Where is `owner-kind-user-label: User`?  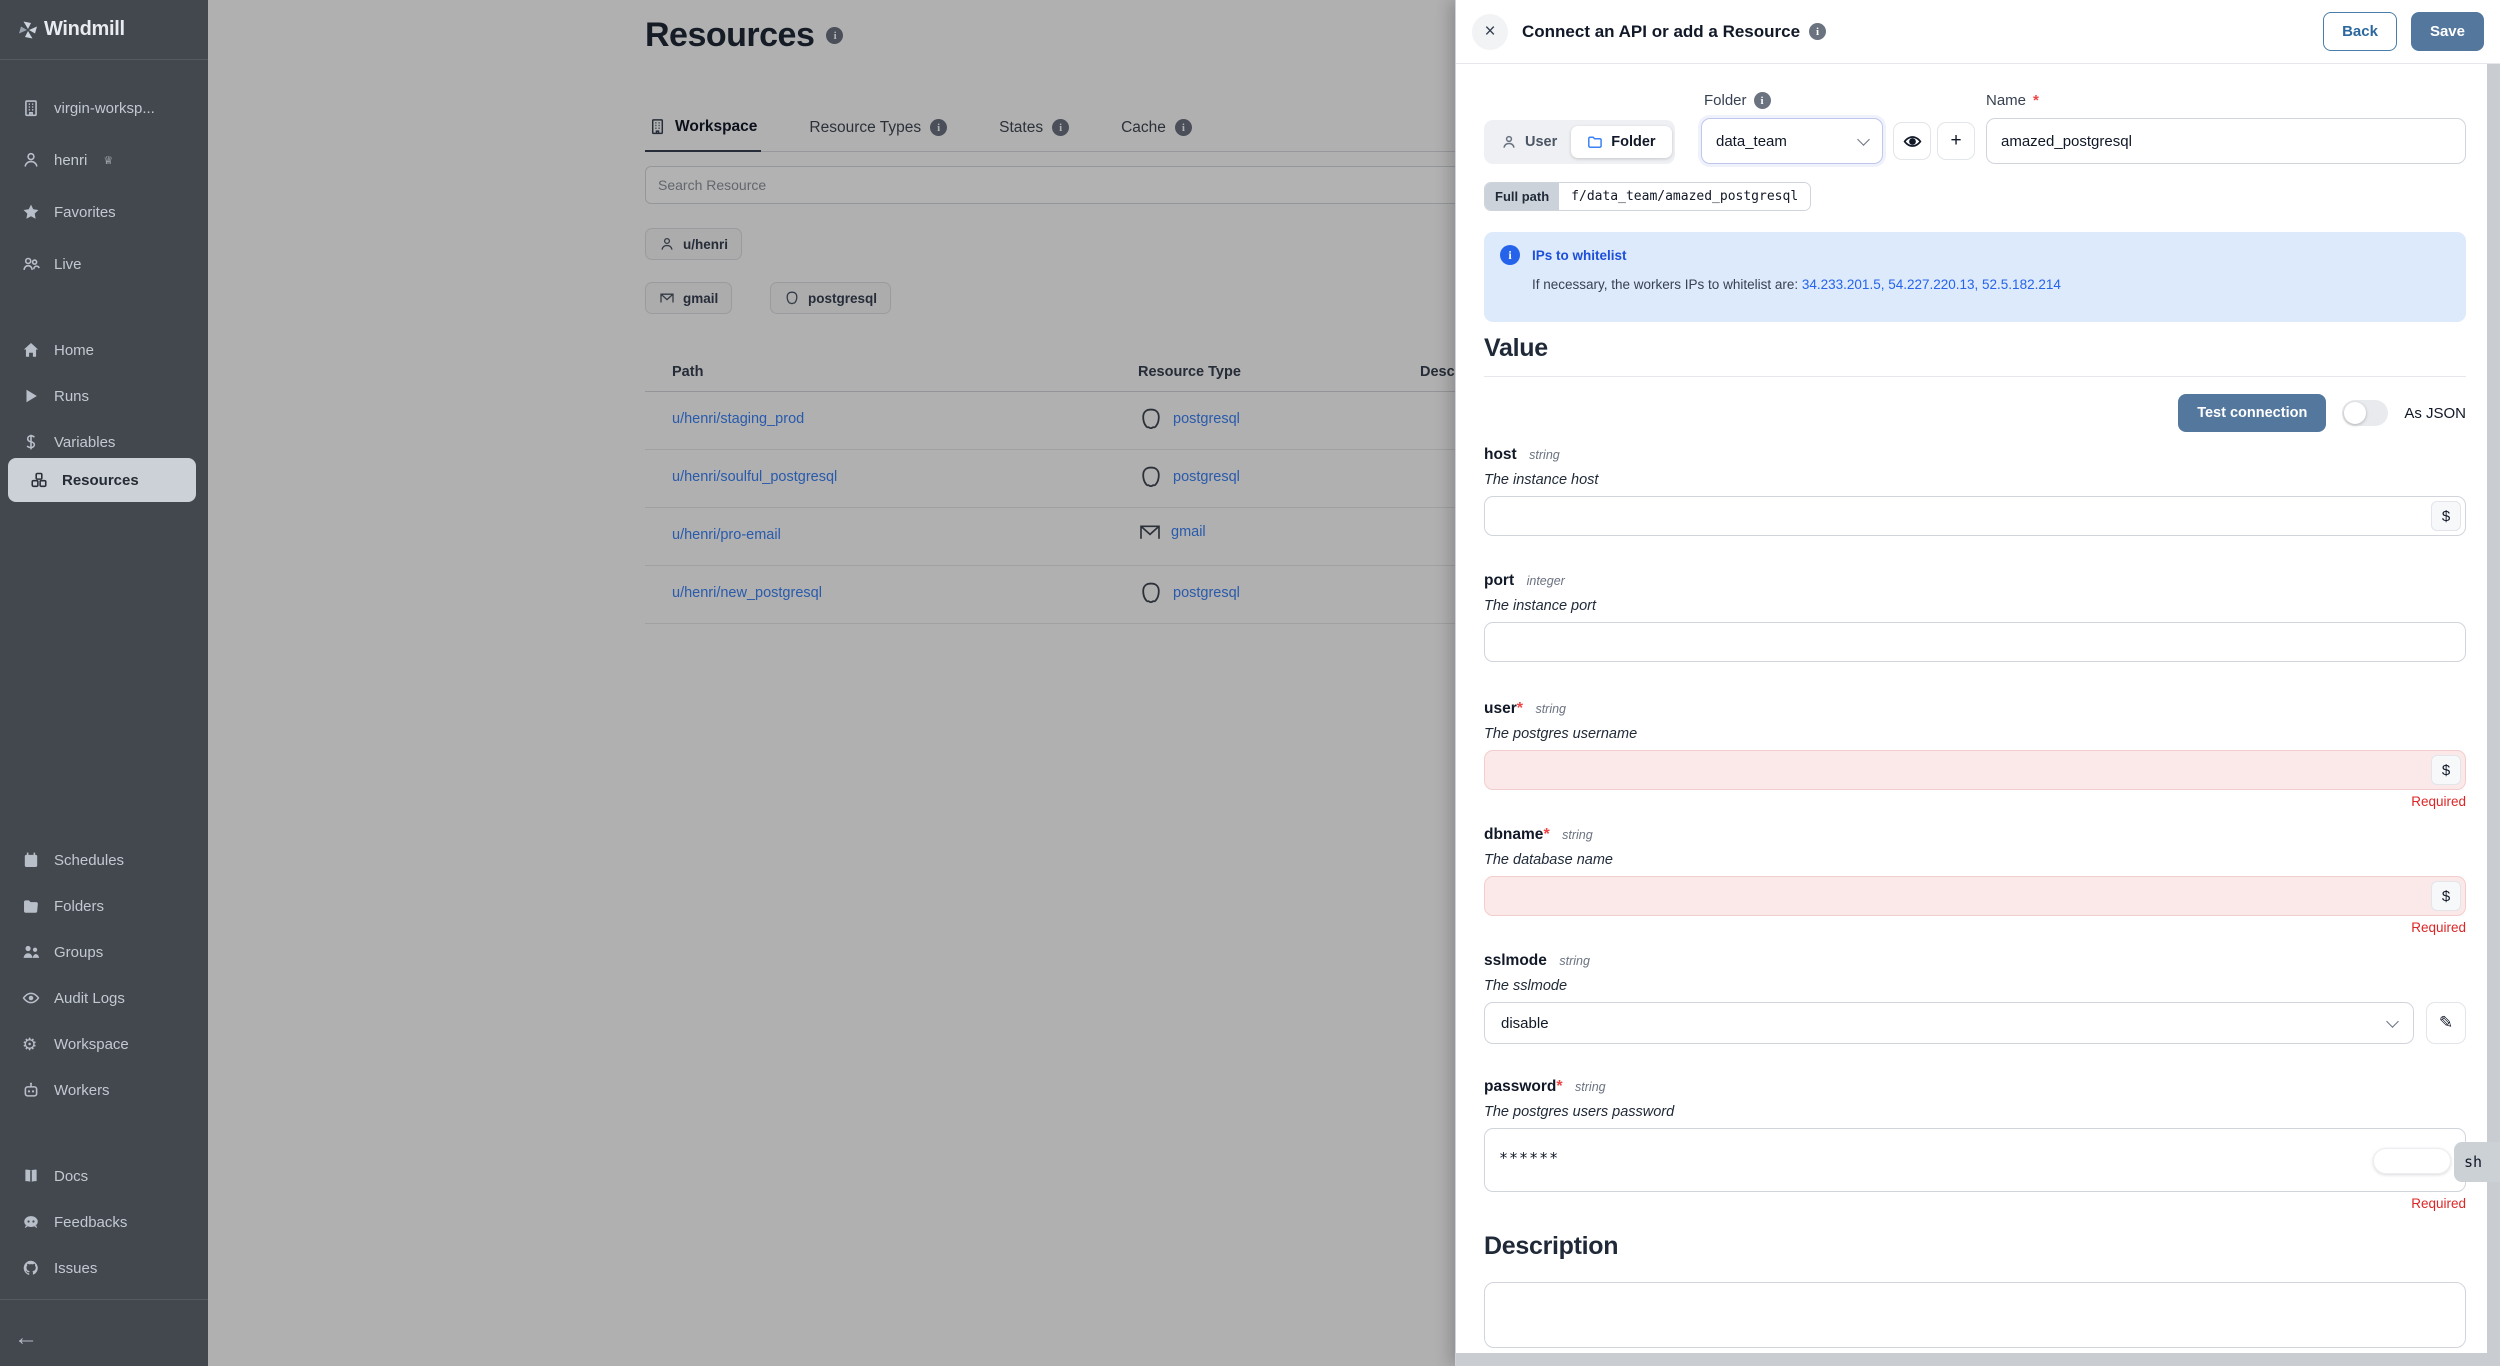
owner-kind-user-label: User is located at coordinates (1541, 142).